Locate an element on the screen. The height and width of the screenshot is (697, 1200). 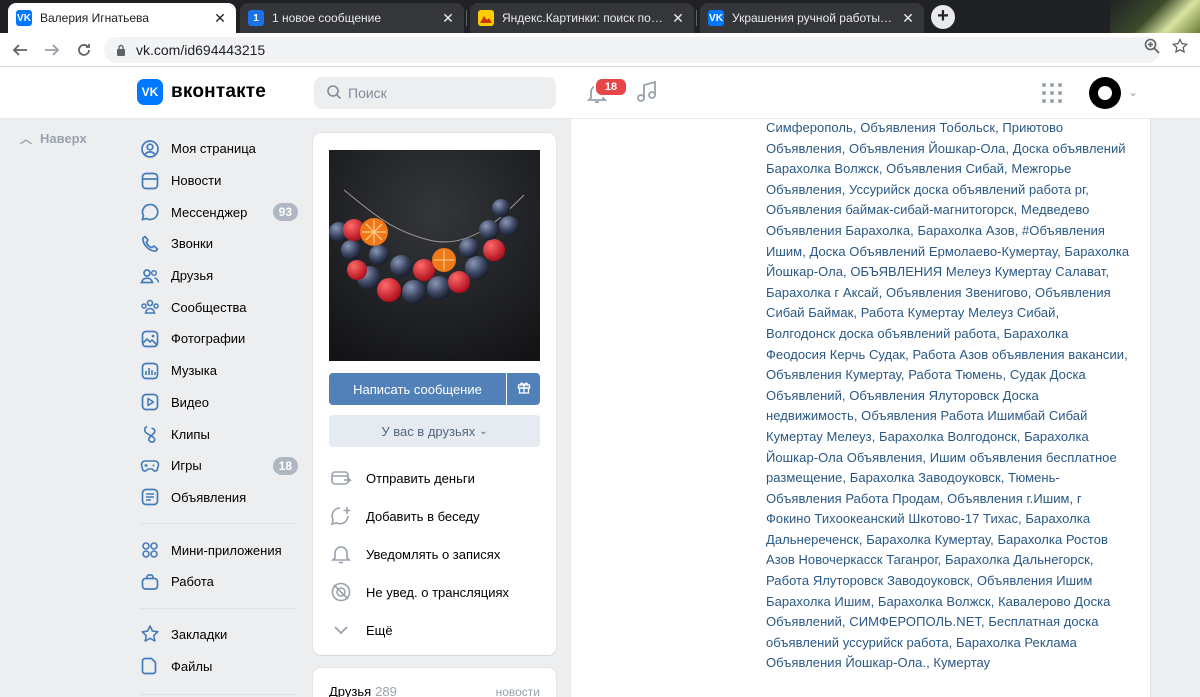
music-icon is located at coordinates (150, 371).